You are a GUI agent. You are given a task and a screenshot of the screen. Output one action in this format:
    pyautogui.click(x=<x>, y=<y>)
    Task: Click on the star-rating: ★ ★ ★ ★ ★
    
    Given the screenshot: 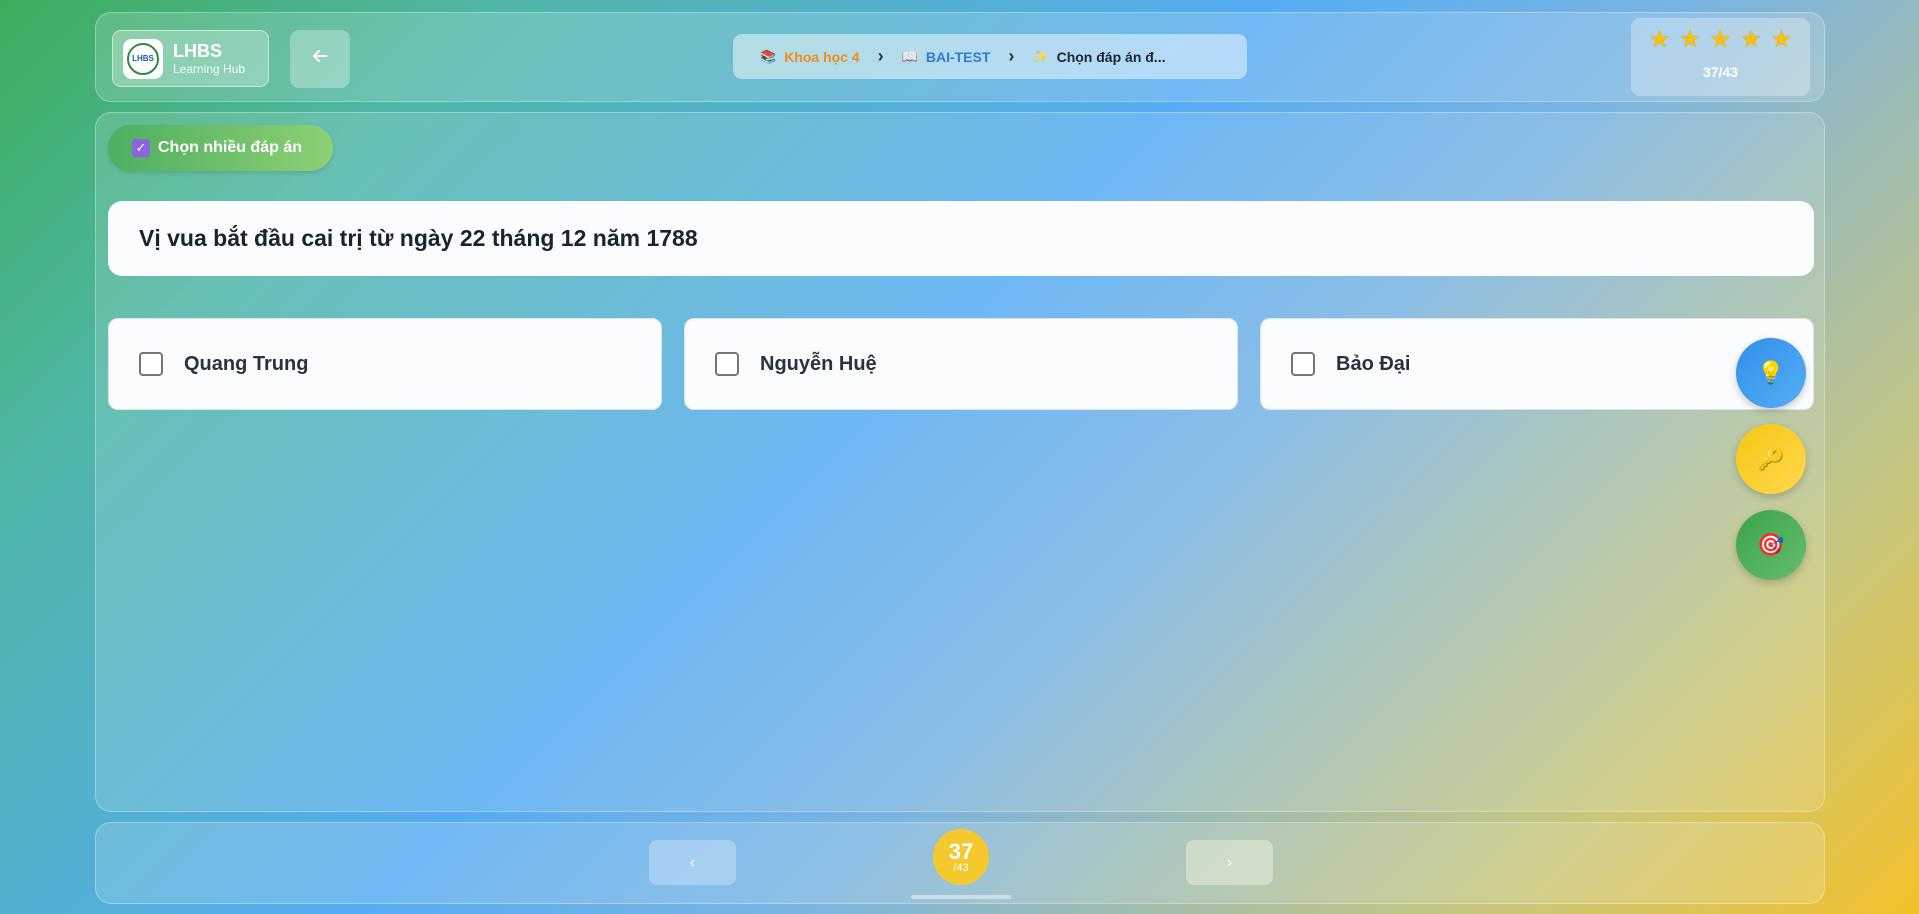 What is the action you would take?
    pyautogui.click(x=1720, y=40)
    